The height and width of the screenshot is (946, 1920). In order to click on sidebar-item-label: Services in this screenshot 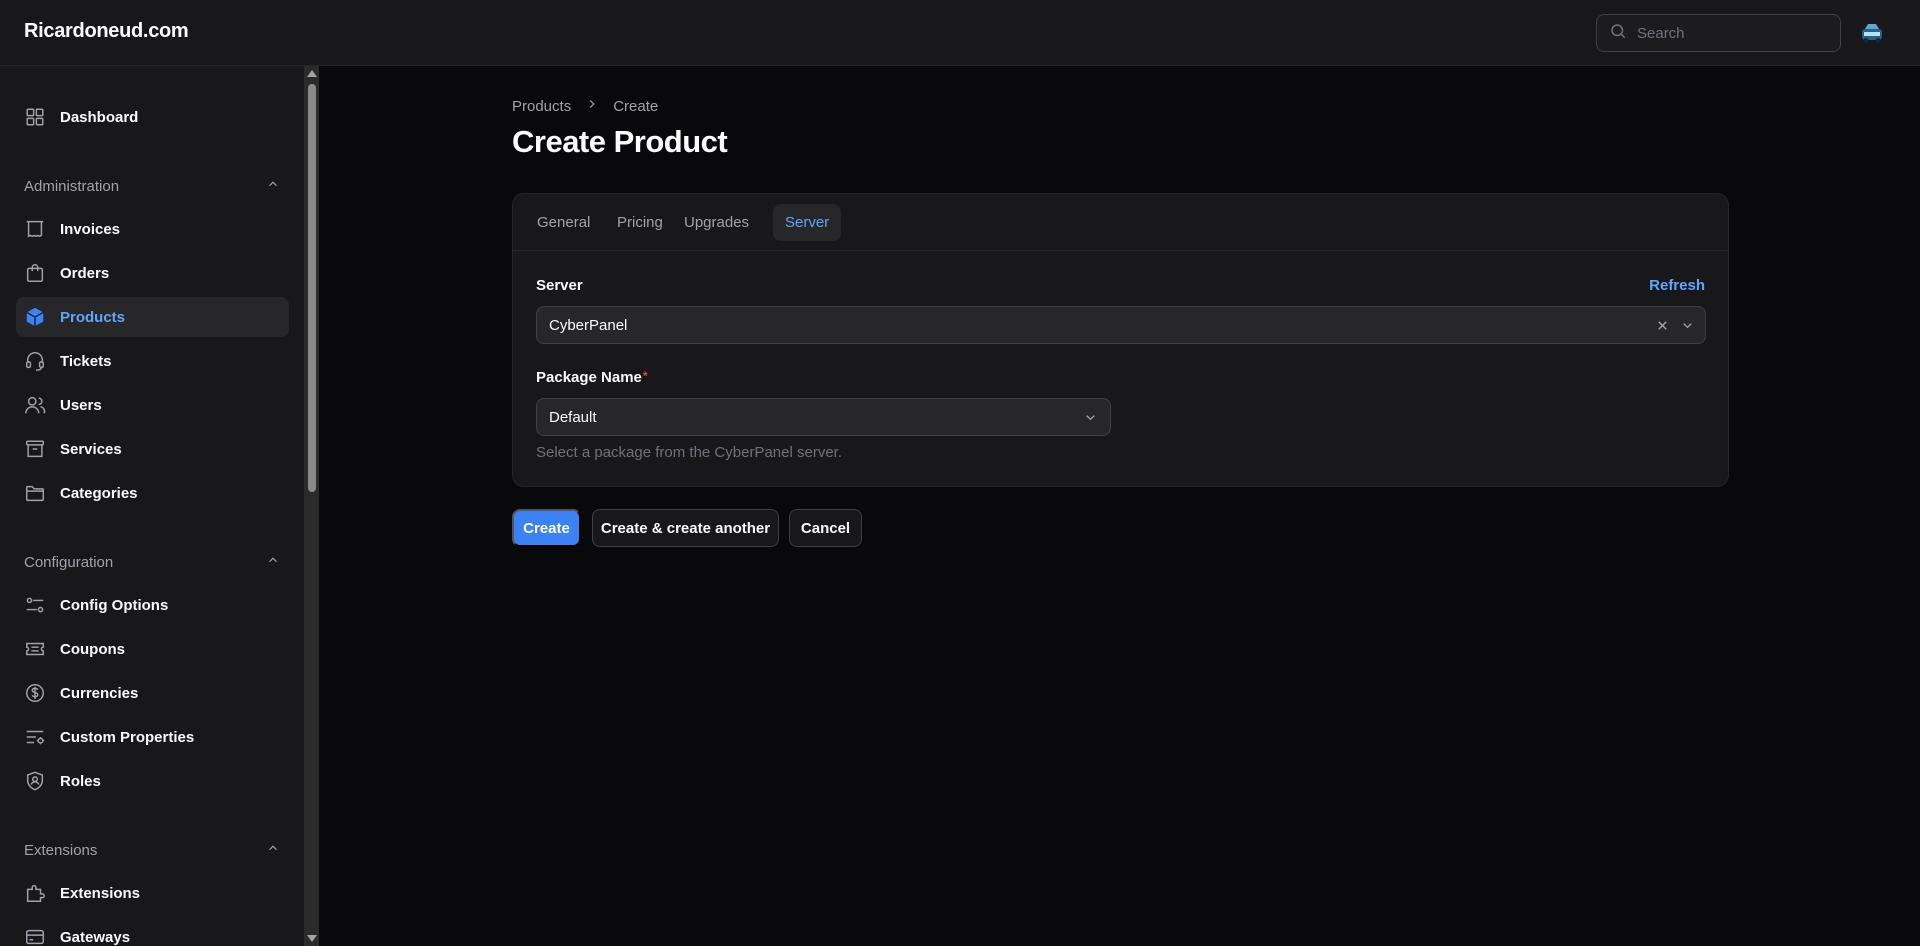, I will do `click(91, 449)`.